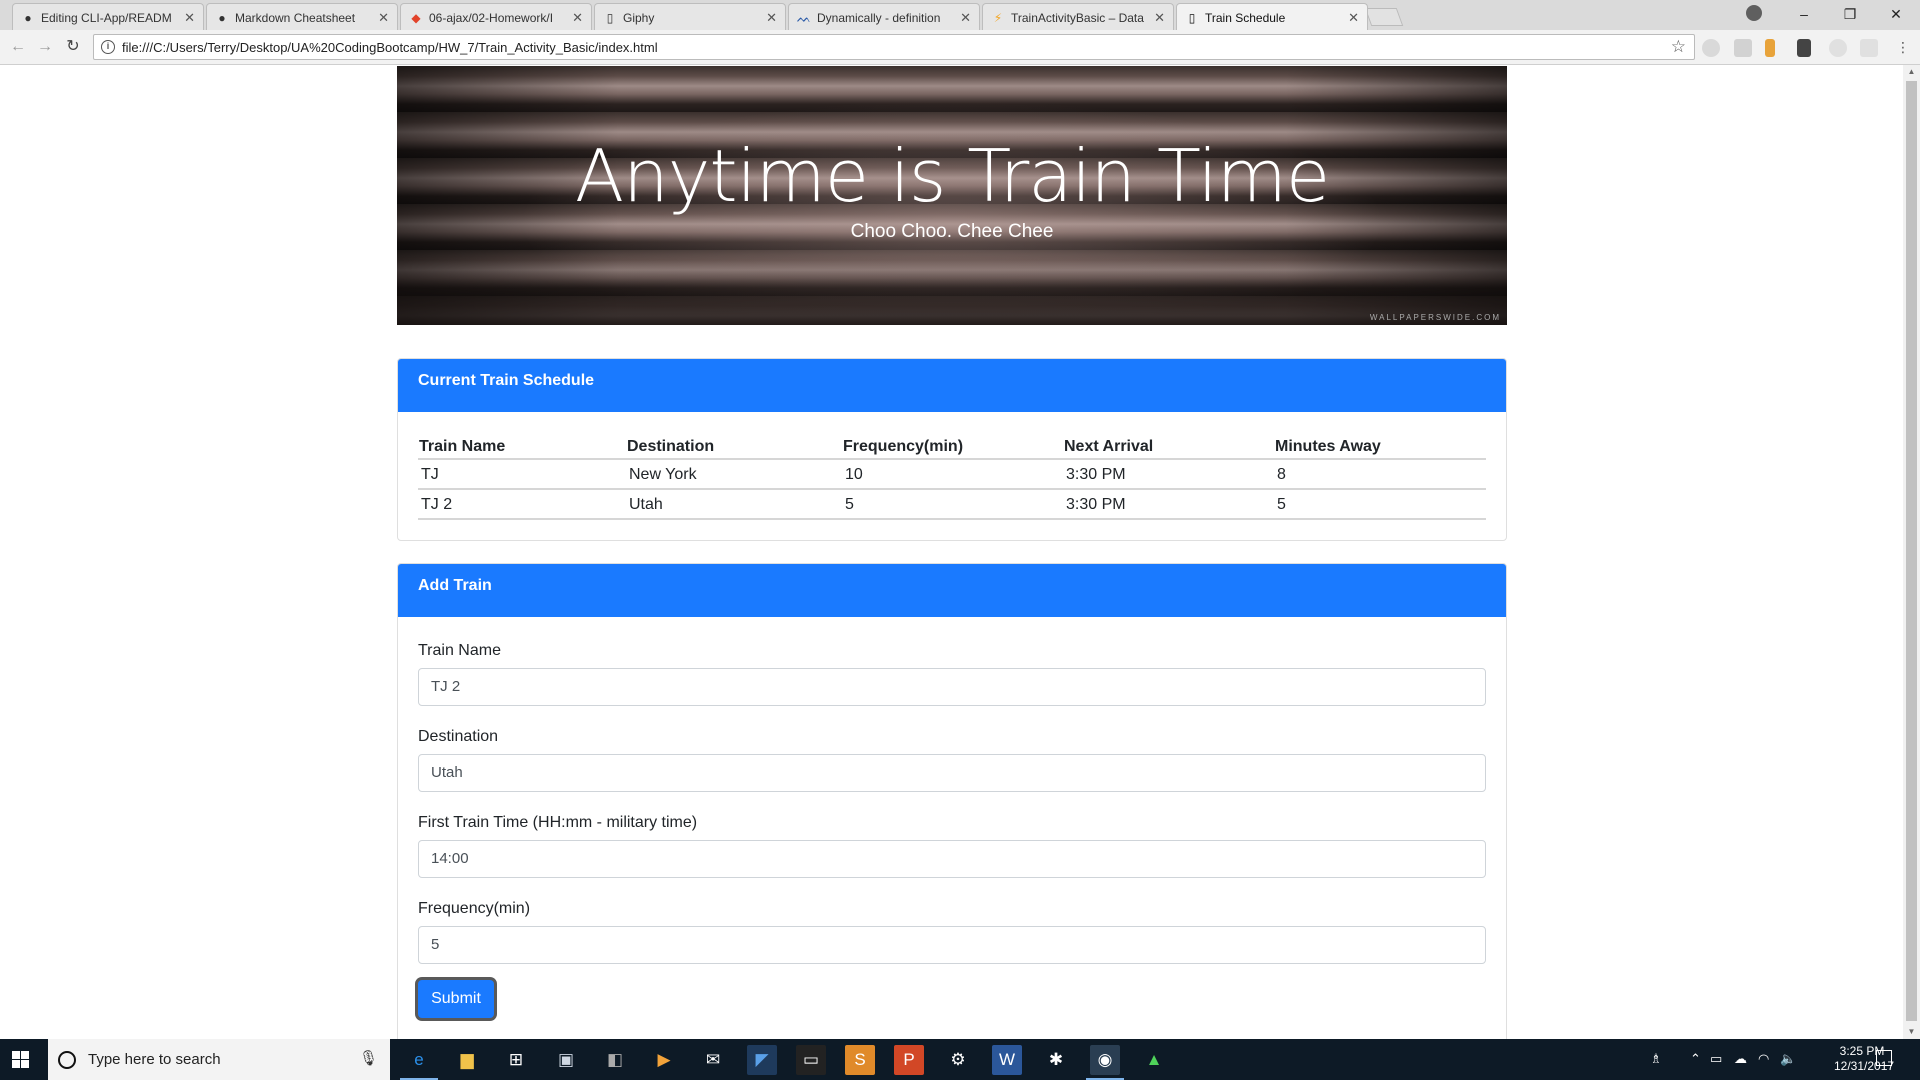 This screenshot has height=1080, width=1920. Describe the element at coordinates (1245, 18) in the screenshot. I see `tab-label: Train Schedule` at that location.